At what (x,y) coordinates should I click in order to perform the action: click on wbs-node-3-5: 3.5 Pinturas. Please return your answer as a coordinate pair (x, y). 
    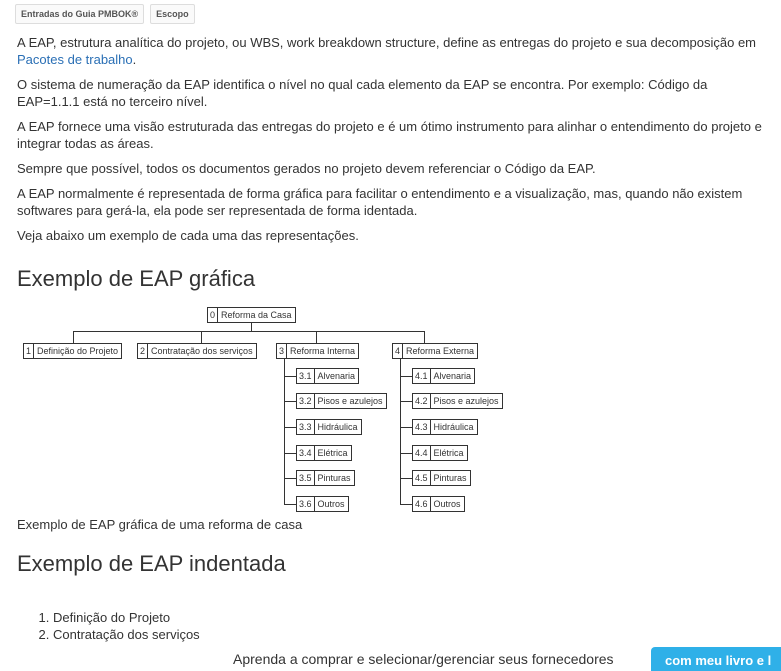
    Looking at the image, I should click on (325, 478).